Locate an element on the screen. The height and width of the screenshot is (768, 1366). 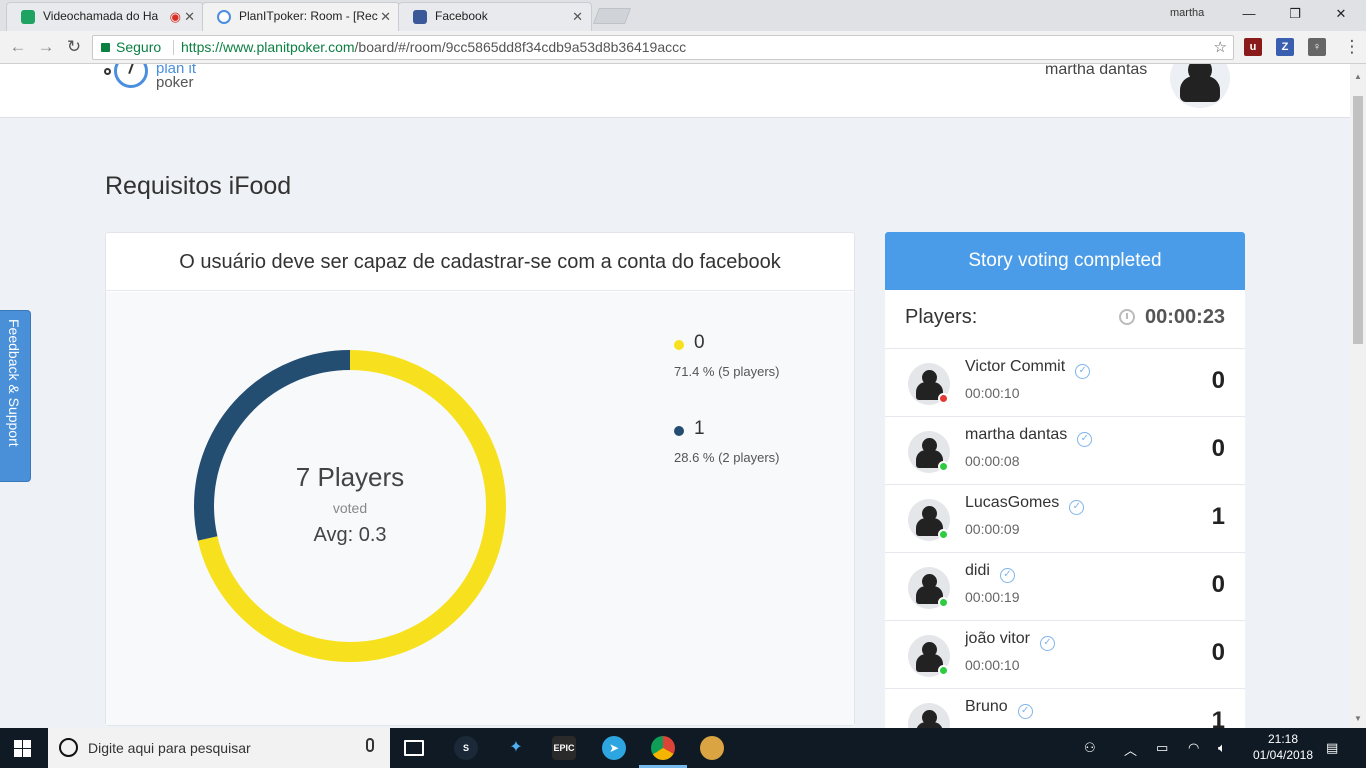
player-row: Bruno ✓ 1 is located at coordinates (1065, 708).